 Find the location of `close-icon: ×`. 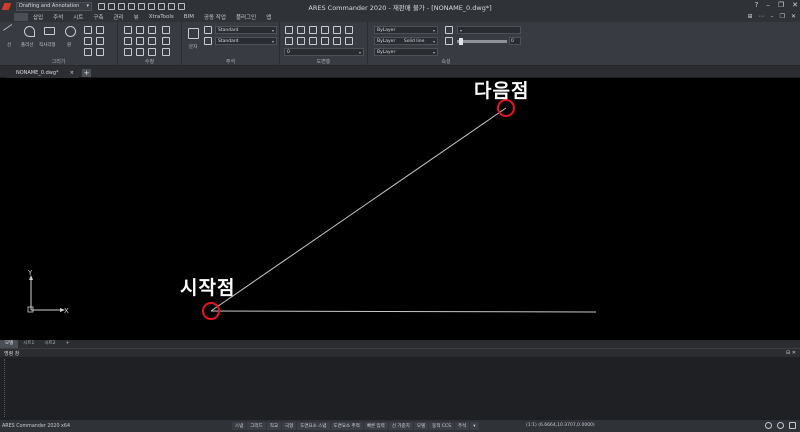

close-icon: × is located at coordinates (72, 73).